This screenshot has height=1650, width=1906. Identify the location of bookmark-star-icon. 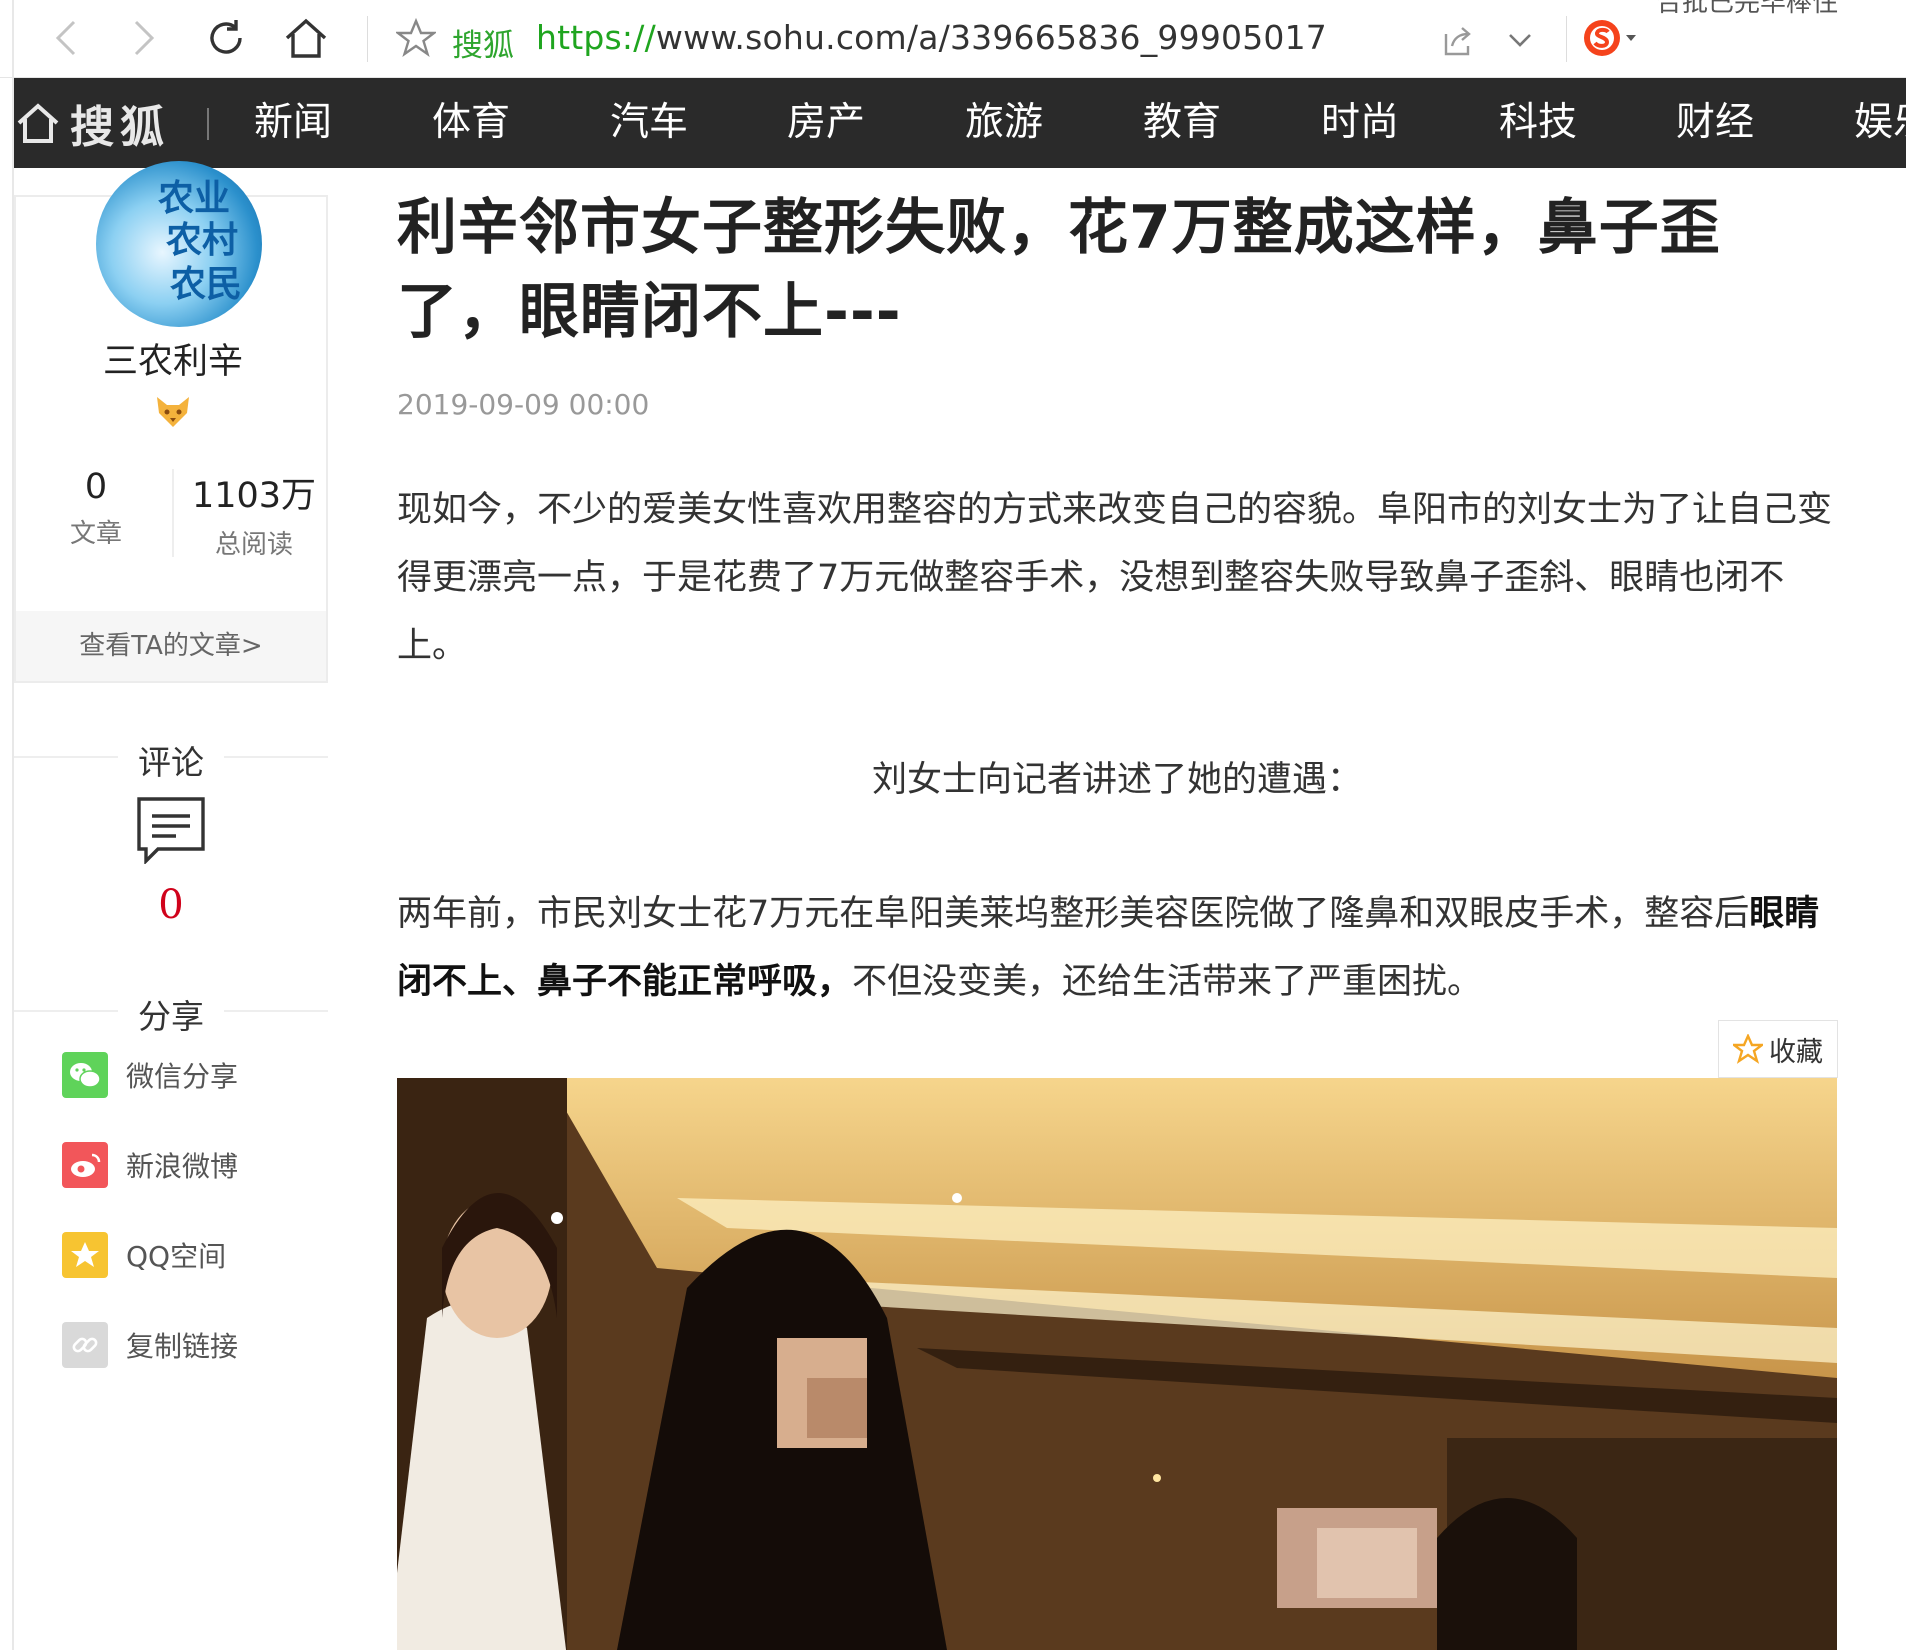
(416, 37).